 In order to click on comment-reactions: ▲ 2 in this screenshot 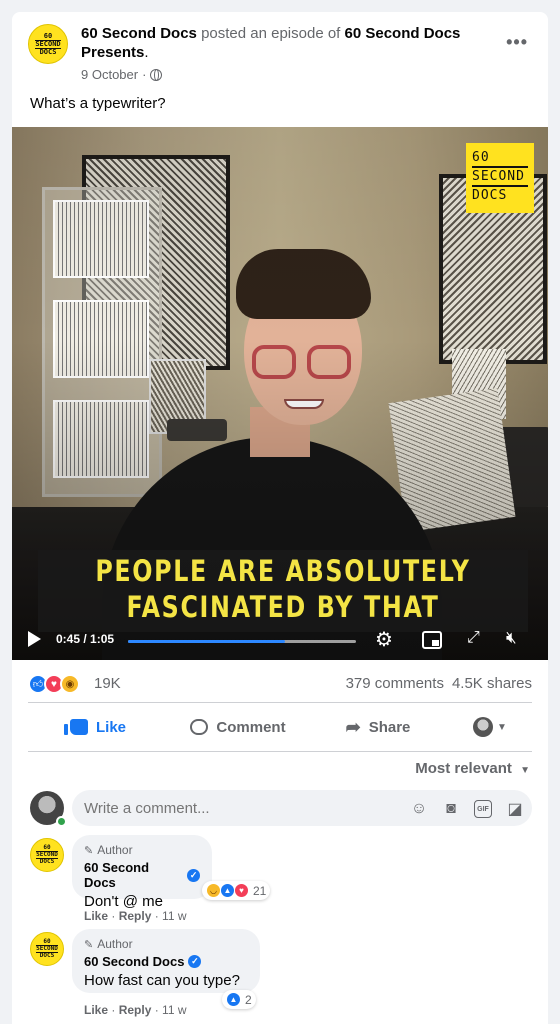, I will do `click(239, 999)`.